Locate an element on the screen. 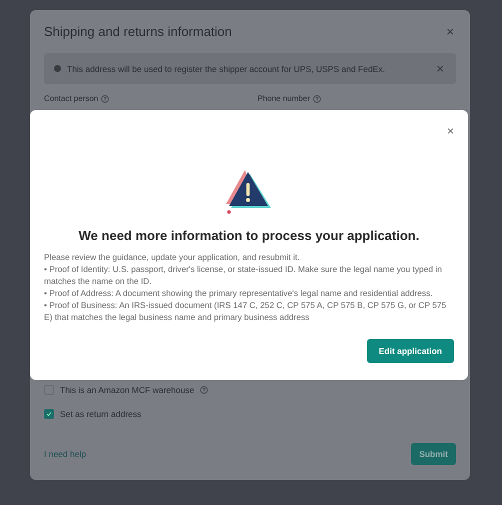  checkbox-label: This is an Amazon MCF warehouse is located at coordinates (127, 390).